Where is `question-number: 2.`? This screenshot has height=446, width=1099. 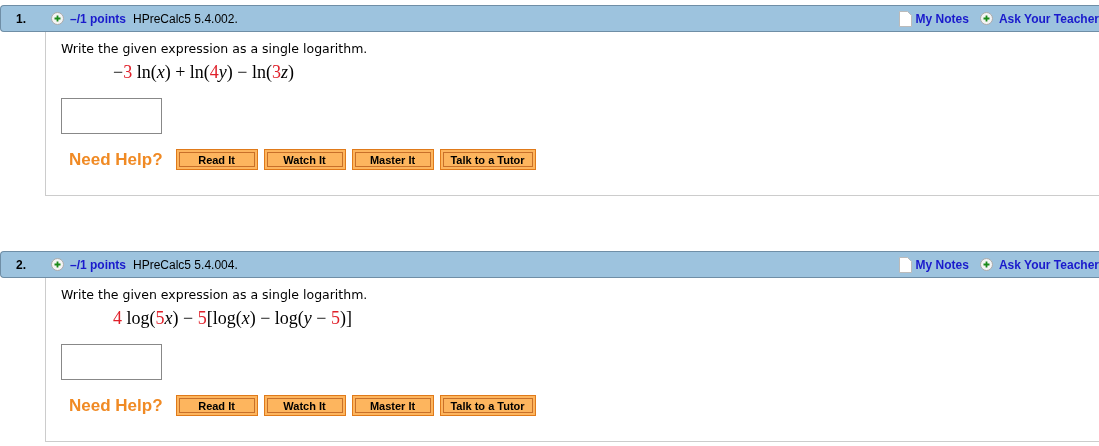 question-number: 2. is located at coordinates (21, 264).